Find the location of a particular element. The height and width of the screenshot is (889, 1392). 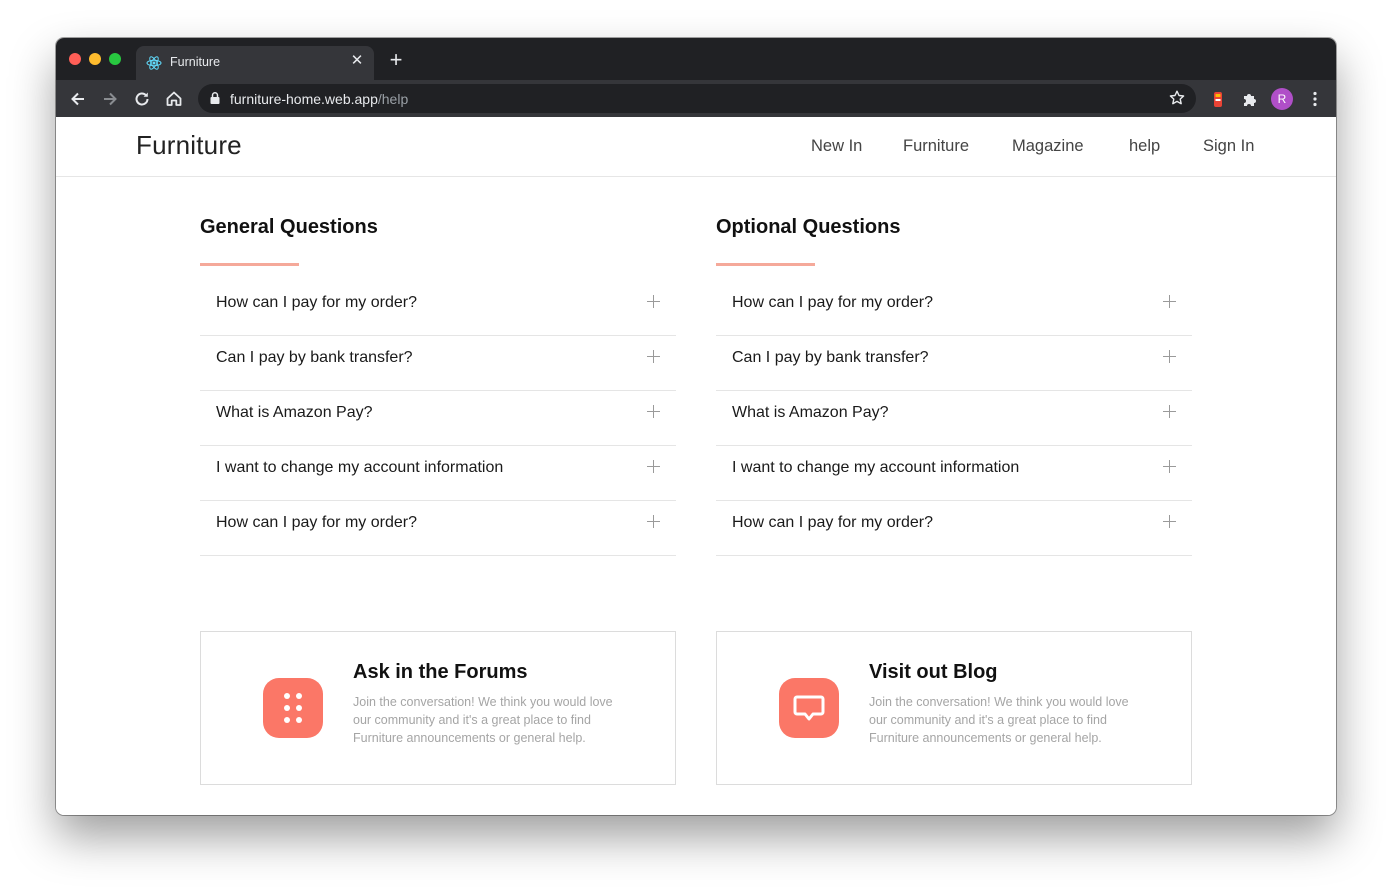

lock-icon is located at coordinates (215, 98).